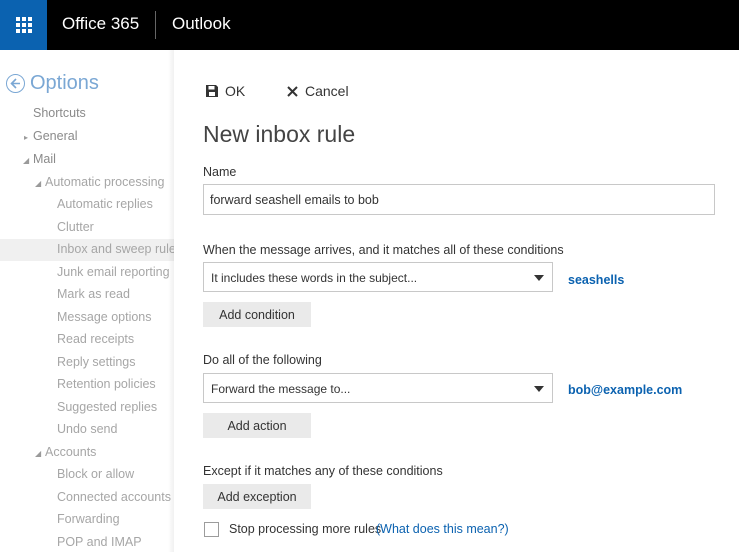 The image size is (739, 552). I want to click on cancel-label: Cancel, so click(327, 91).